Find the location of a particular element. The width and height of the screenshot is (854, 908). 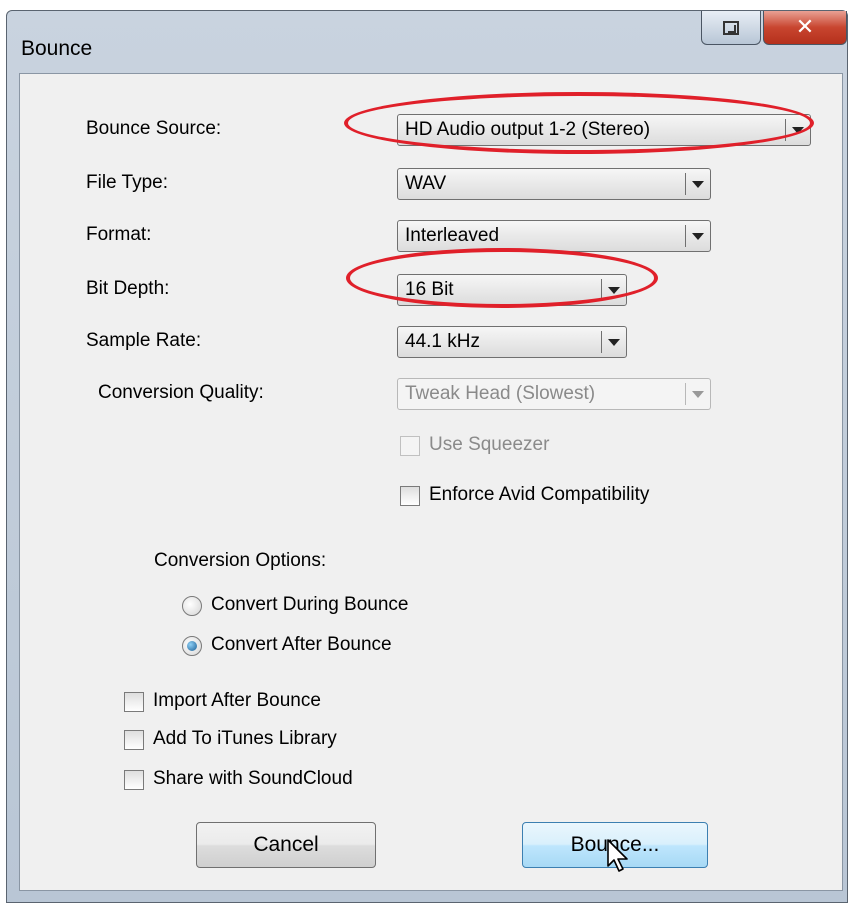

conversion-quality-dropdown: Tweak Head (Slowest) is located at coordinates (554, 394).